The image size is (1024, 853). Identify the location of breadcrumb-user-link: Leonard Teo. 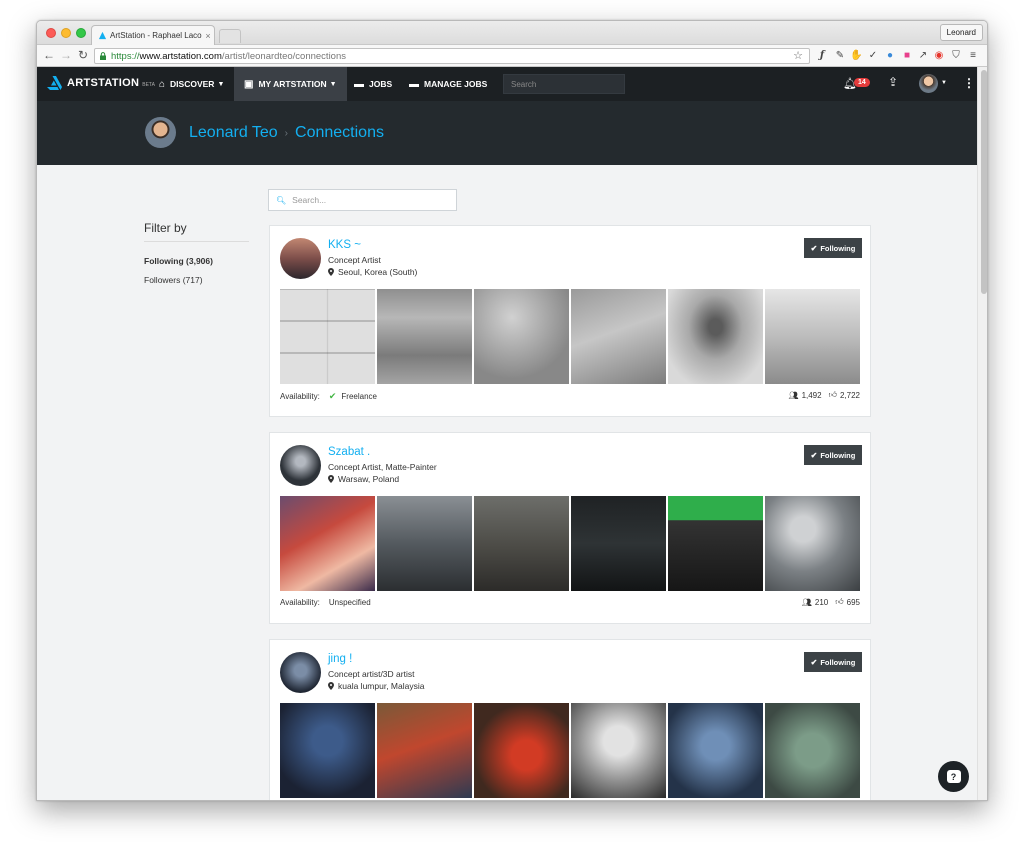
(233, 133).